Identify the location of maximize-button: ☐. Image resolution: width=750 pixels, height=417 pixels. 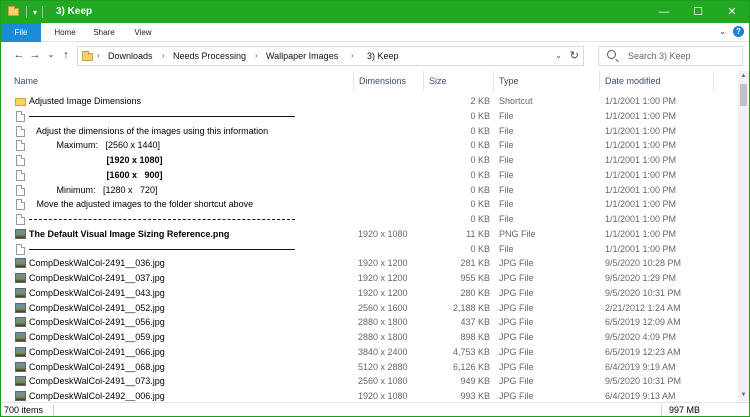
(698, 12).